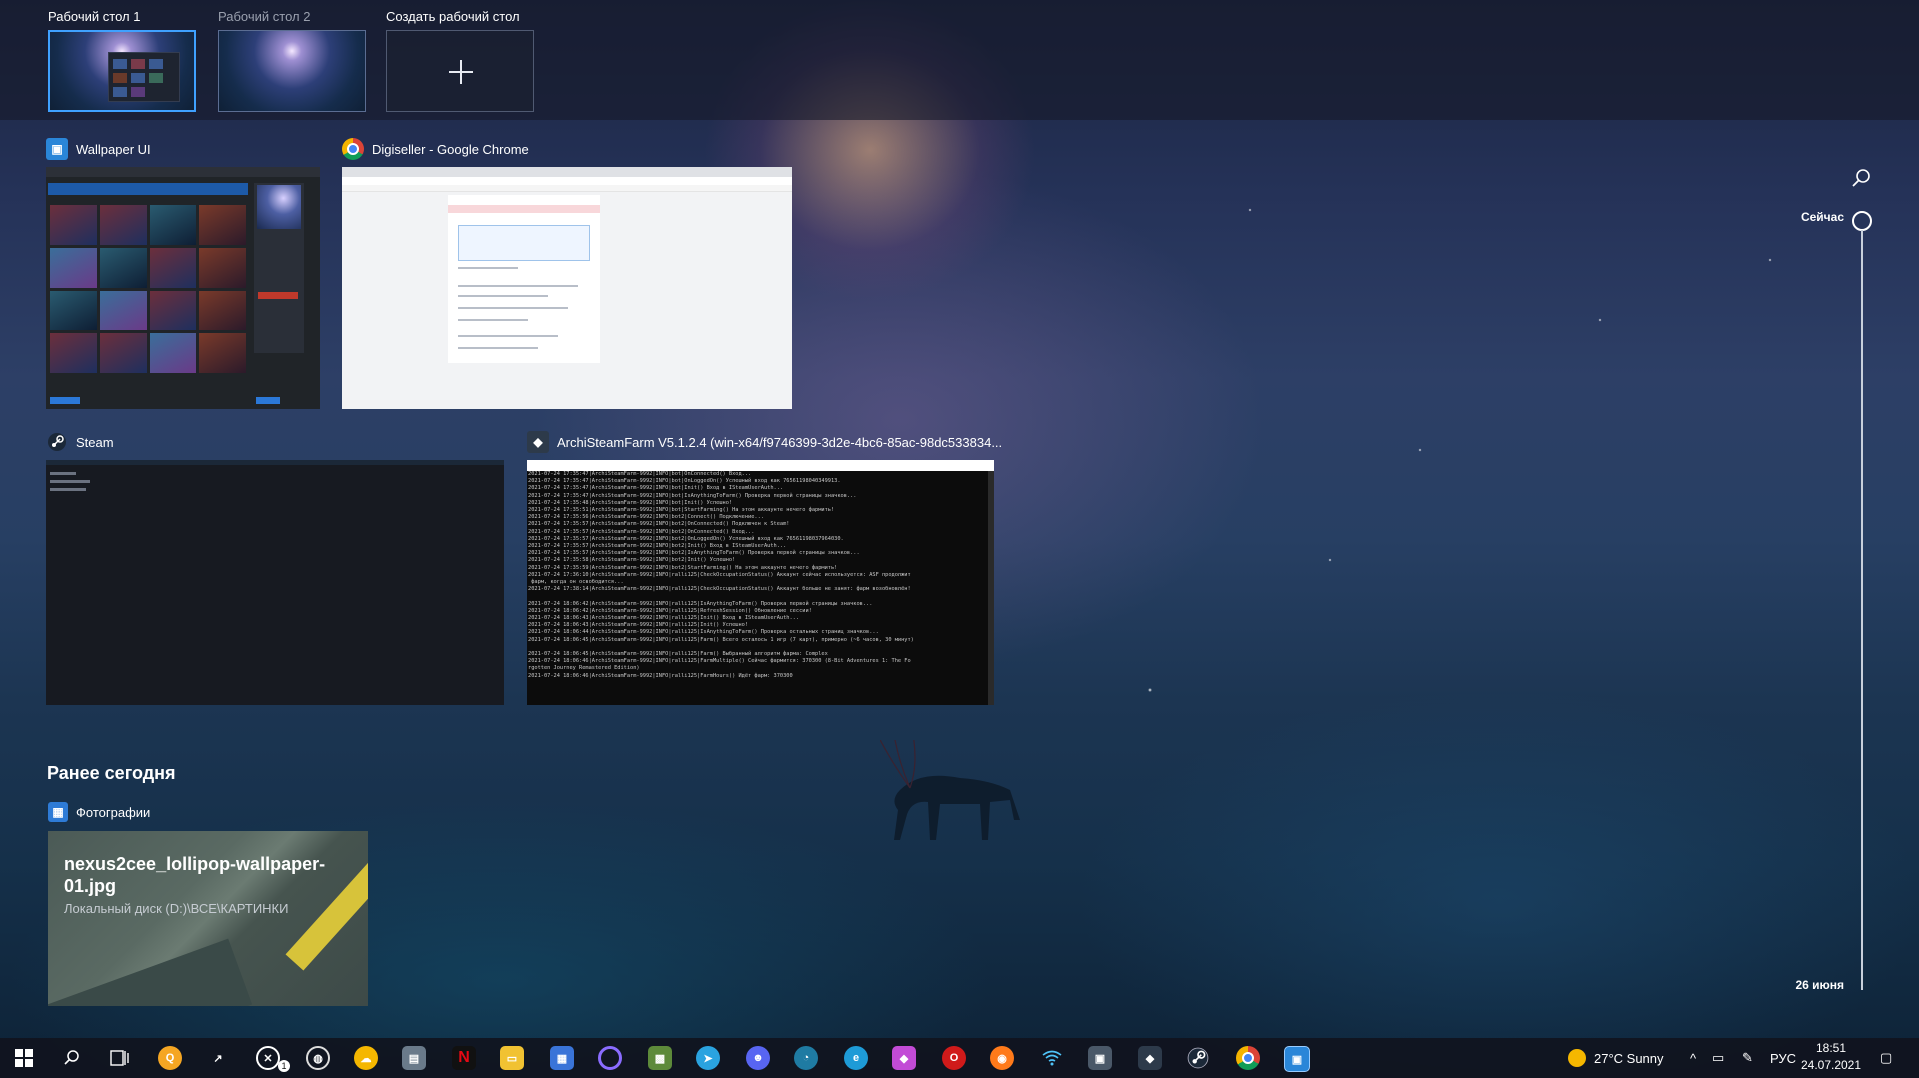 The width and height of the screenshot is (1919, 1078). Describe the element at coordinates (1002, 1058) in the screenshot. I see `firefox-icon: ◉` at that location.